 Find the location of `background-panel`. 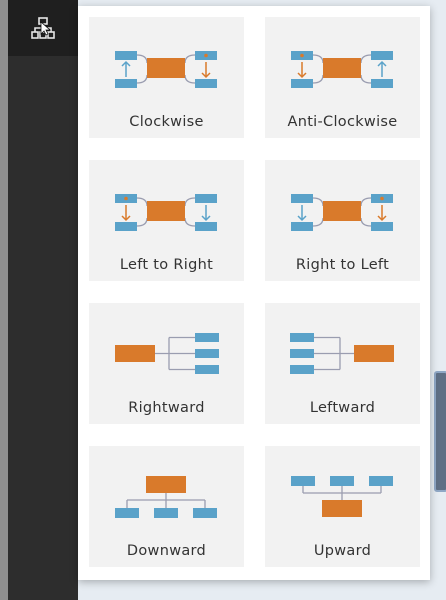

background-panel is located at coordinates (440, 431).